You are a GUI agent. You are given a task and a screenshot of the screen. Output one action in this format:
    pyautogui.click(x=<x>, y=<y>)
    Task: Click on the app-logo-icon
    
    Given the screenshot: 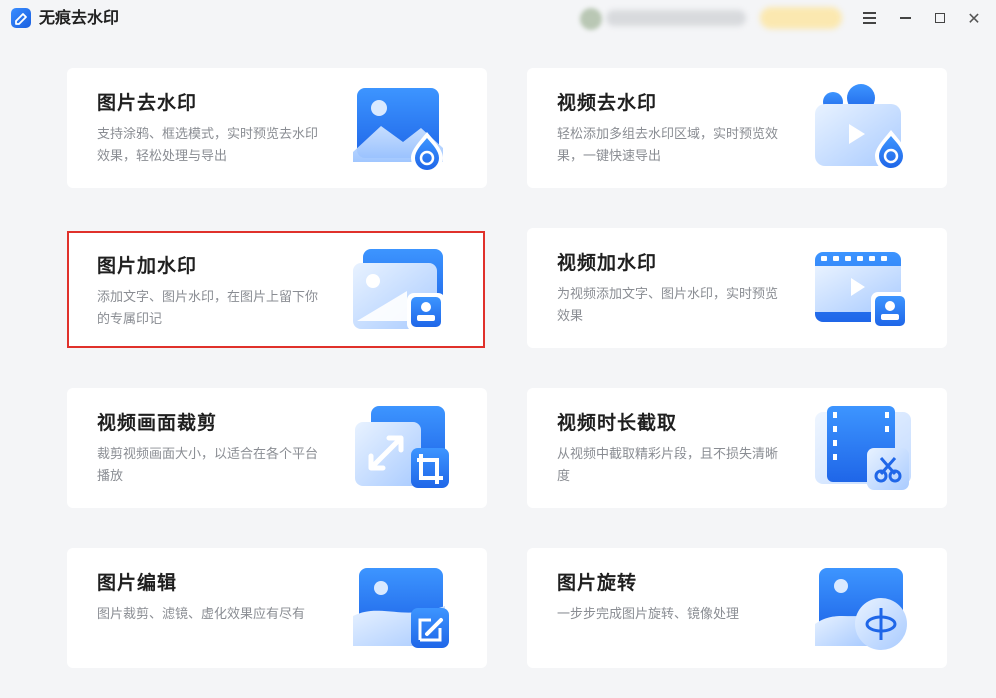 What is the action you would take?
    pyautogui.click(x=21, y=18)
    